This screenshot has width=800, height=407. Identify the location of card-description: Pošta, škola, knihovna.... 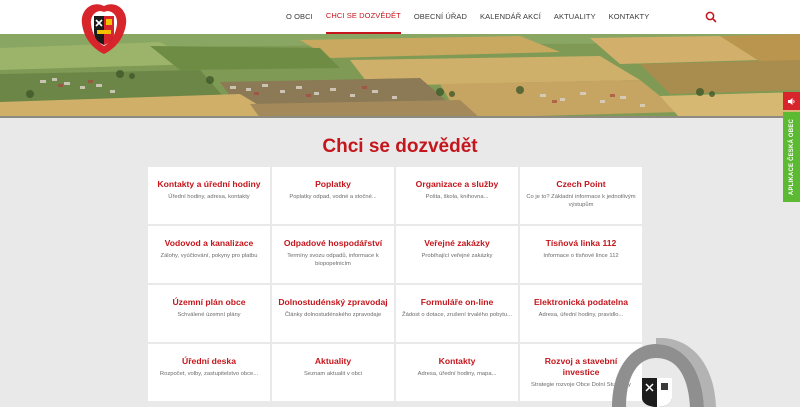
(457, 197).